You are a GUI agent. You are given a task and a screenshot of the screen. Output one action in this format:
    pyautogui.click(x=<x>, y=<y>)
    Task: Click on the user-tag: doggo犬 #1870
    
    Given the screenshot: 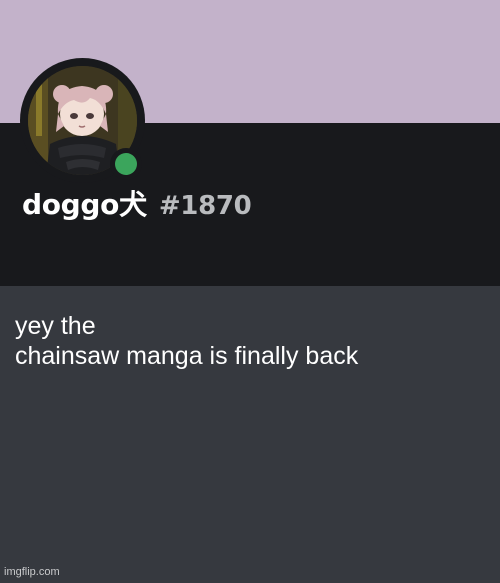 What is the action you would take?
    pyautogui.click(x=137, y=203)
    